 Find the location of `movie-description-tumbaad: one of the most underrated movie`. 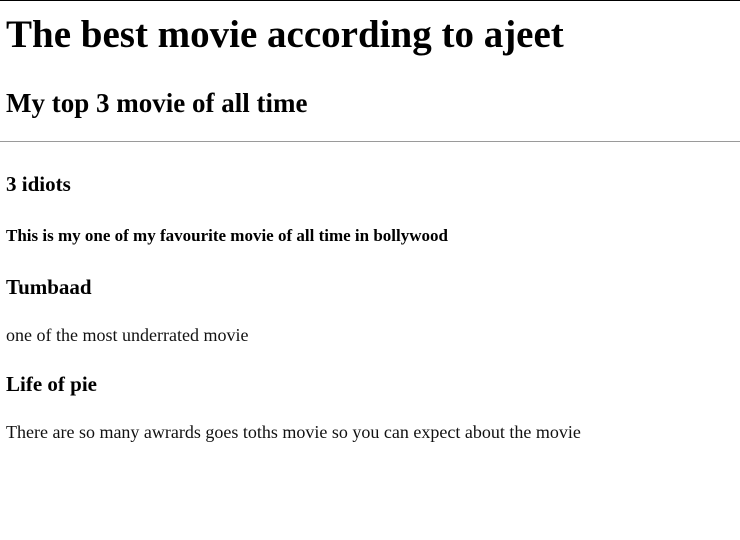

movie-description-tumbaad: one of the most underrated movie is located at coordinates (127, 335).